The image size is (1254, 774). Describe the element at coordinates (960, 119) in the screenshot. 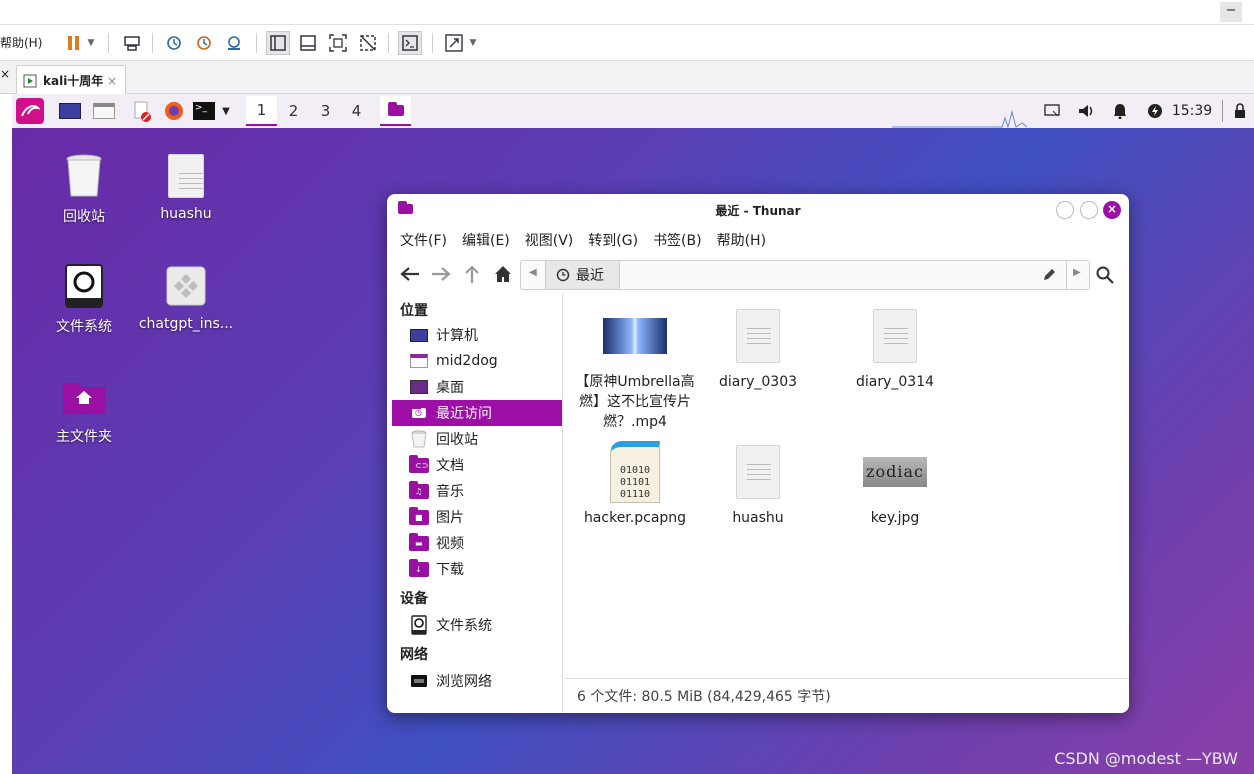

I see `cpu-graph` at that location.